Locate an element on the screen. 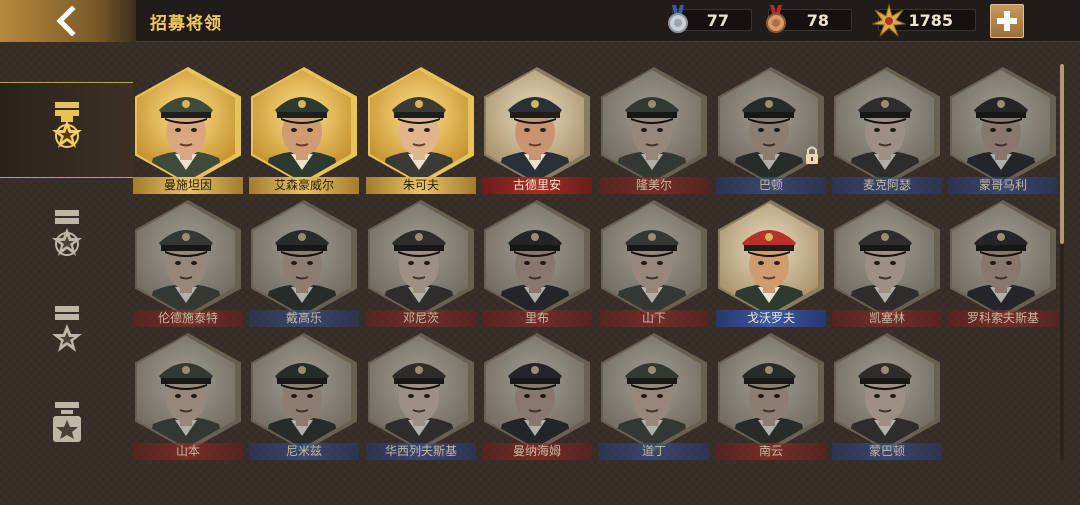 This screenshot has width=1080, height=505. general-name: 道丁 is located at coordinates (654, 451).